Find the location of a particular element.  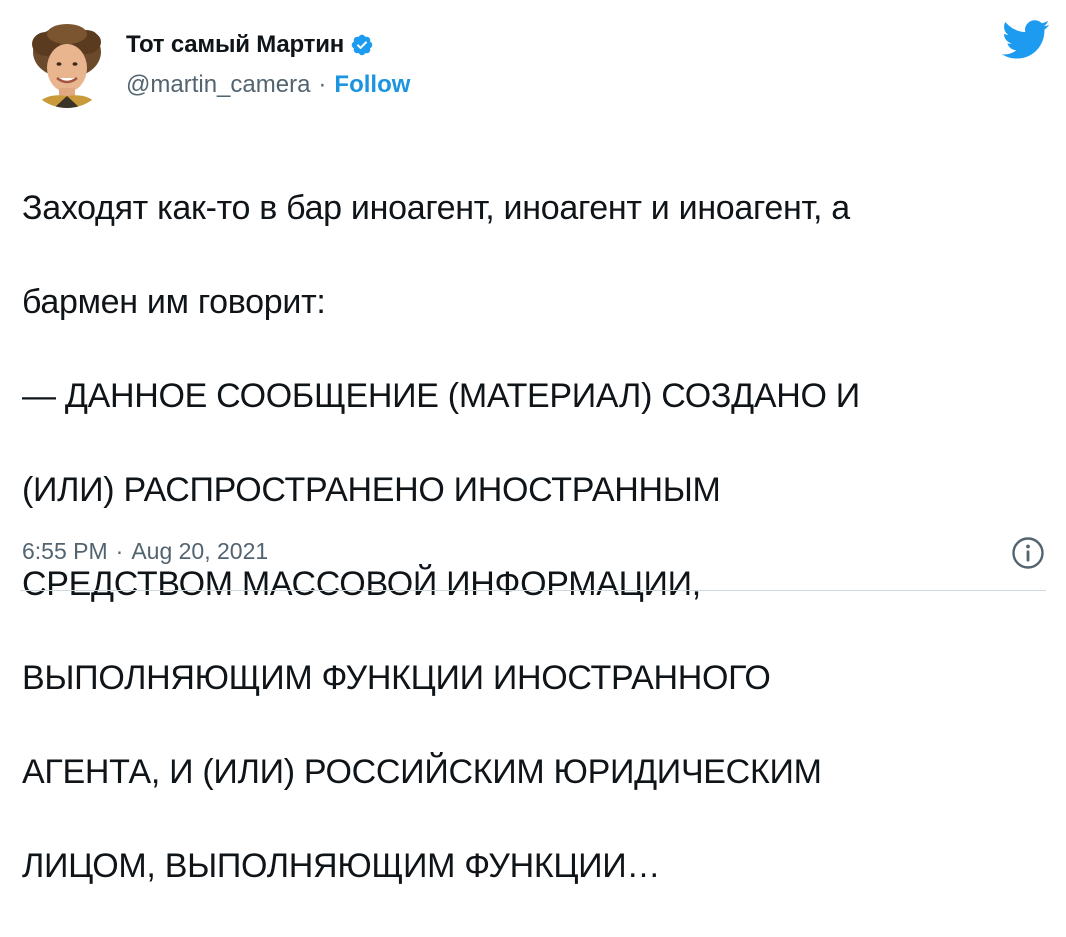

tweet-footer: 6:55 PM · Aug 20, 2021 is located at coordinates (145, 551).